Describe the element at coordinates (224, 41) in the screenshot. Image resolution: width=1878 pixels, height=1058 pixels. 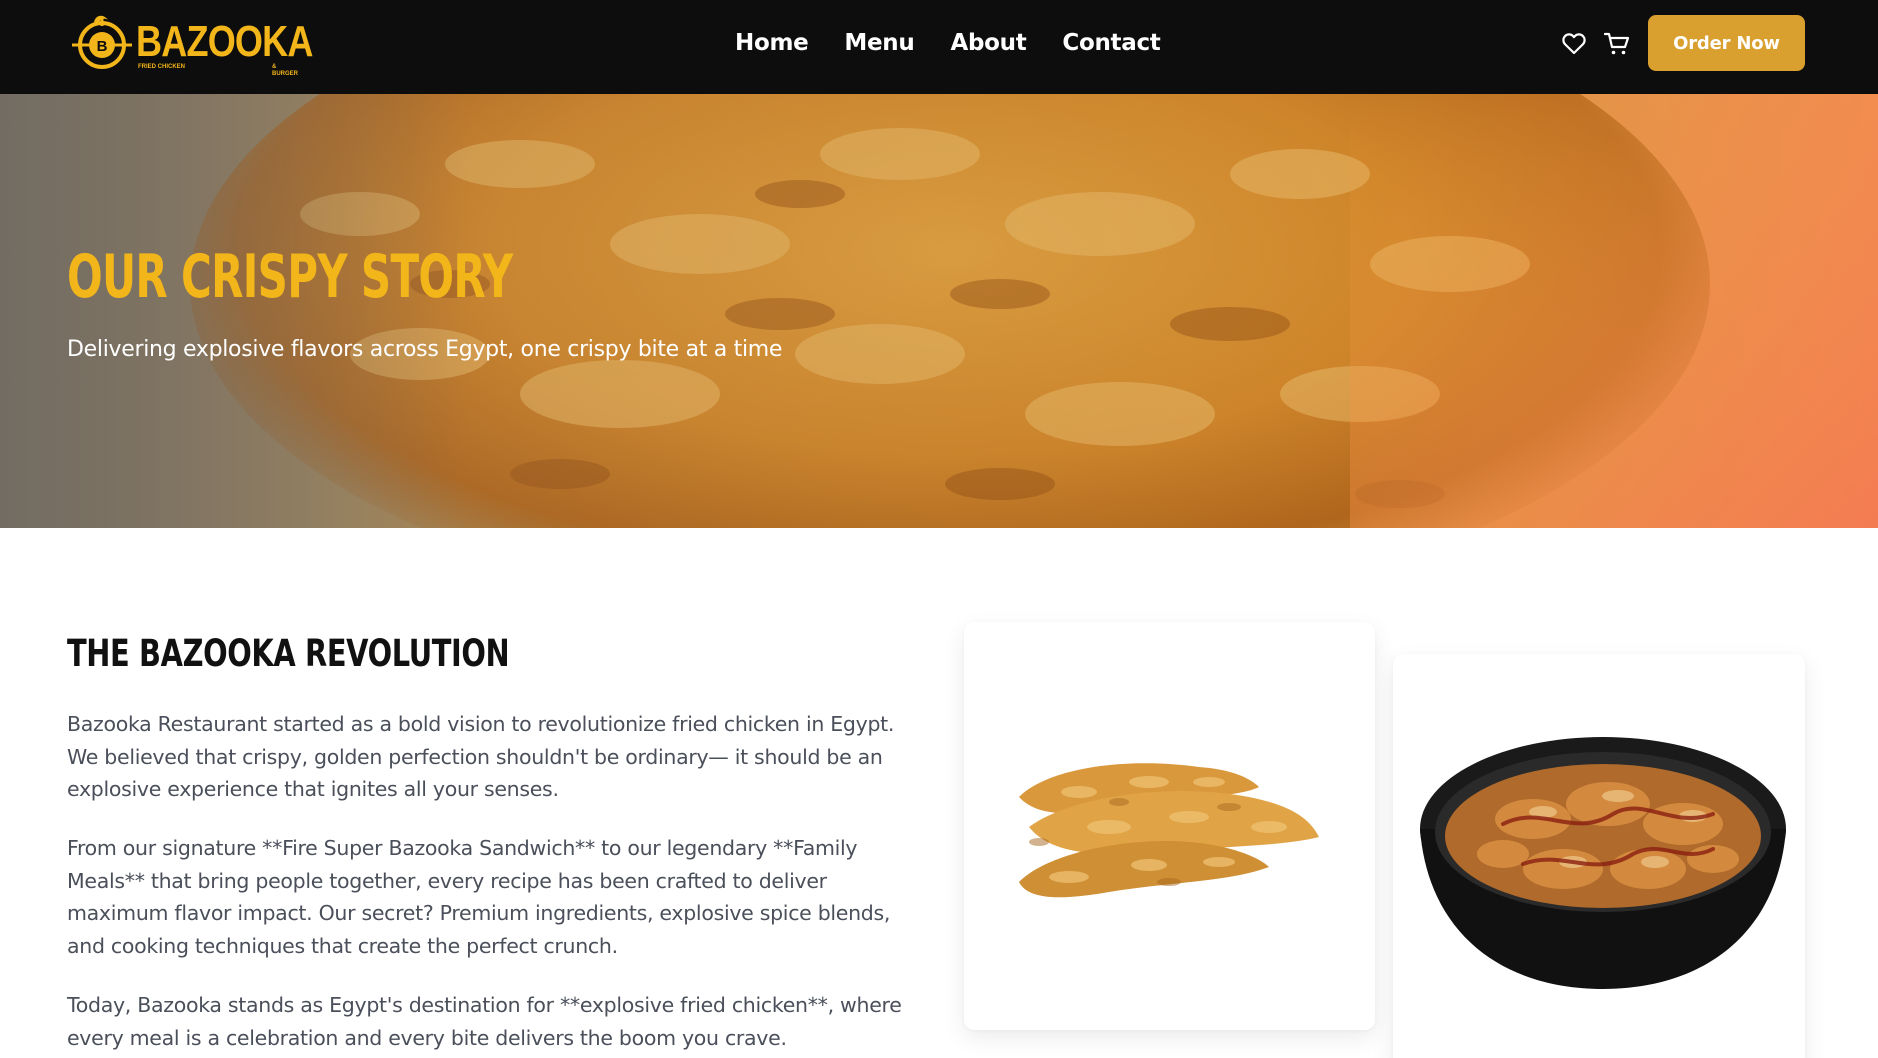
I see `brand-name: BAZOOKA` at that location.